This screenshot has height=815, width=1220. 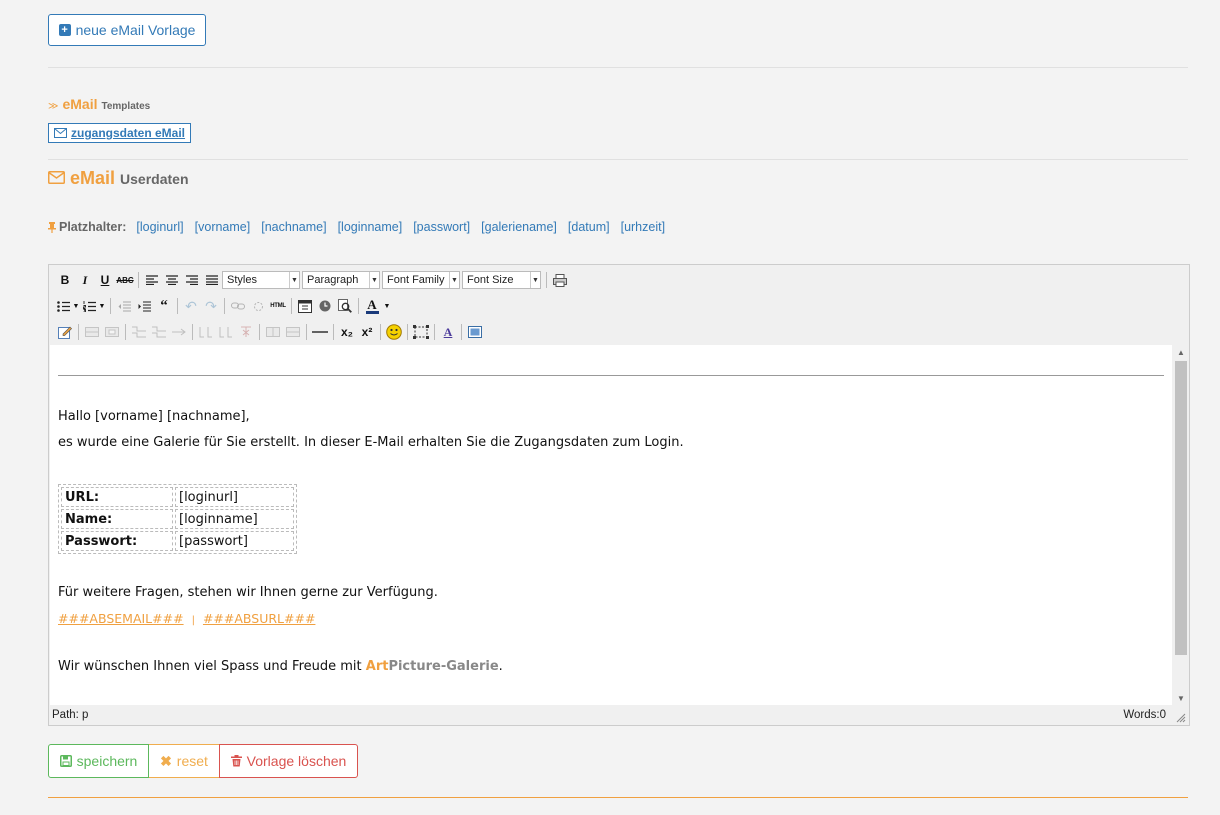 What do you see at coordinates (261, 280) in the screenshot?
I see `styles-select: Styles ▼` at bounding box center [261, 280].